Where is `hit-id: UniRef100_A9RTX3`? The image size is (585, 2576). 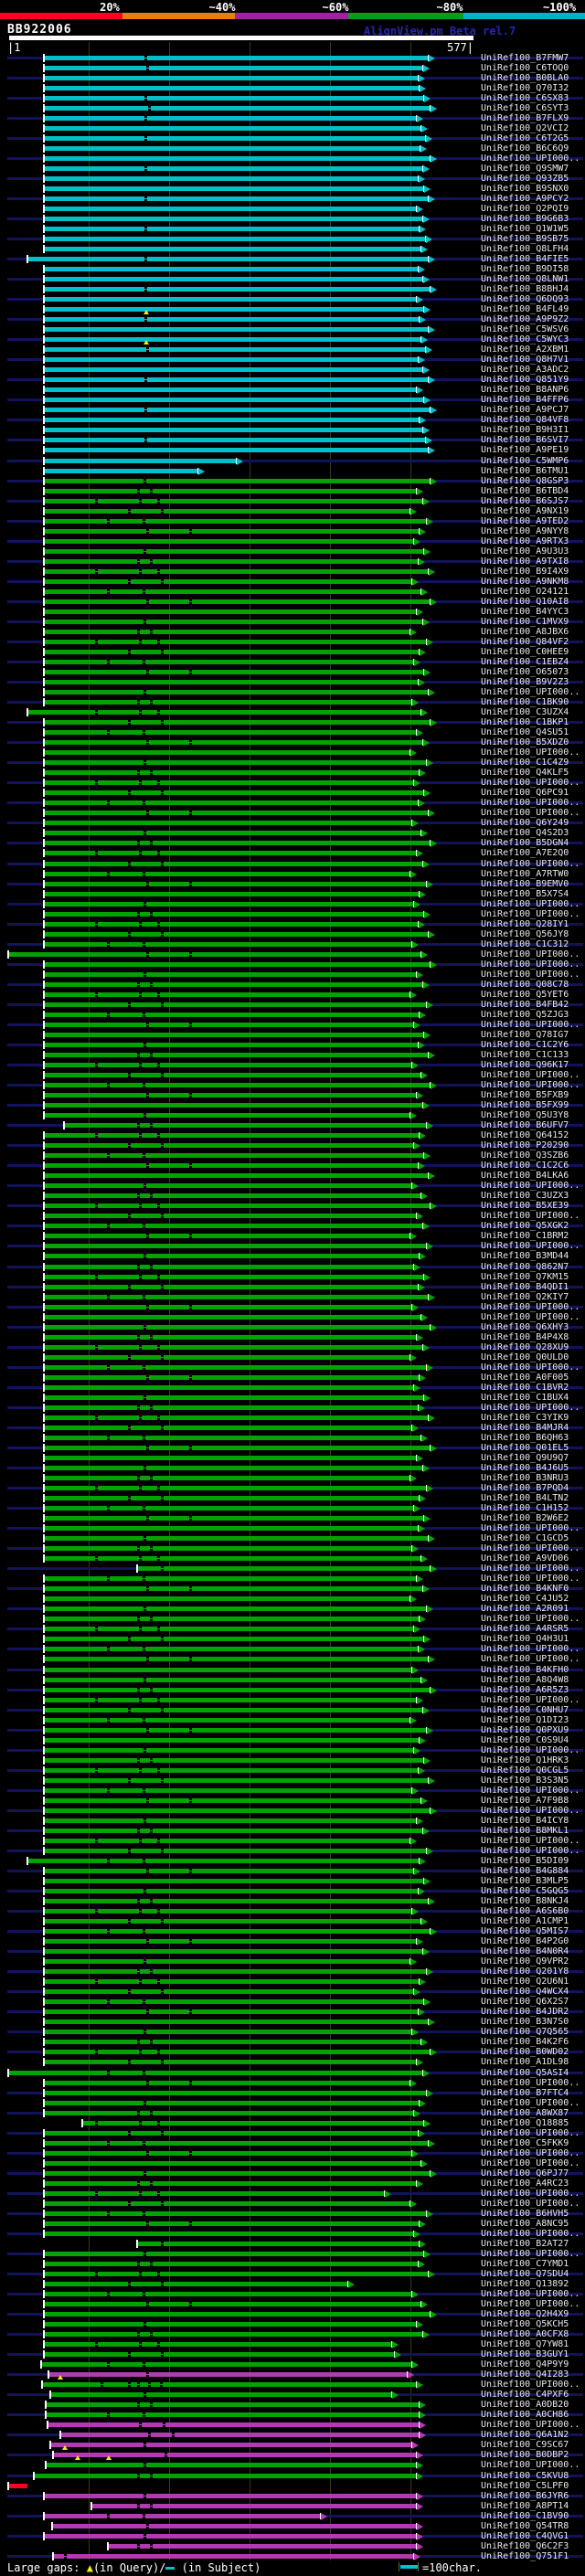 hit-id: UniRef100_A9RTX3 is located at coordinates (525, 541).